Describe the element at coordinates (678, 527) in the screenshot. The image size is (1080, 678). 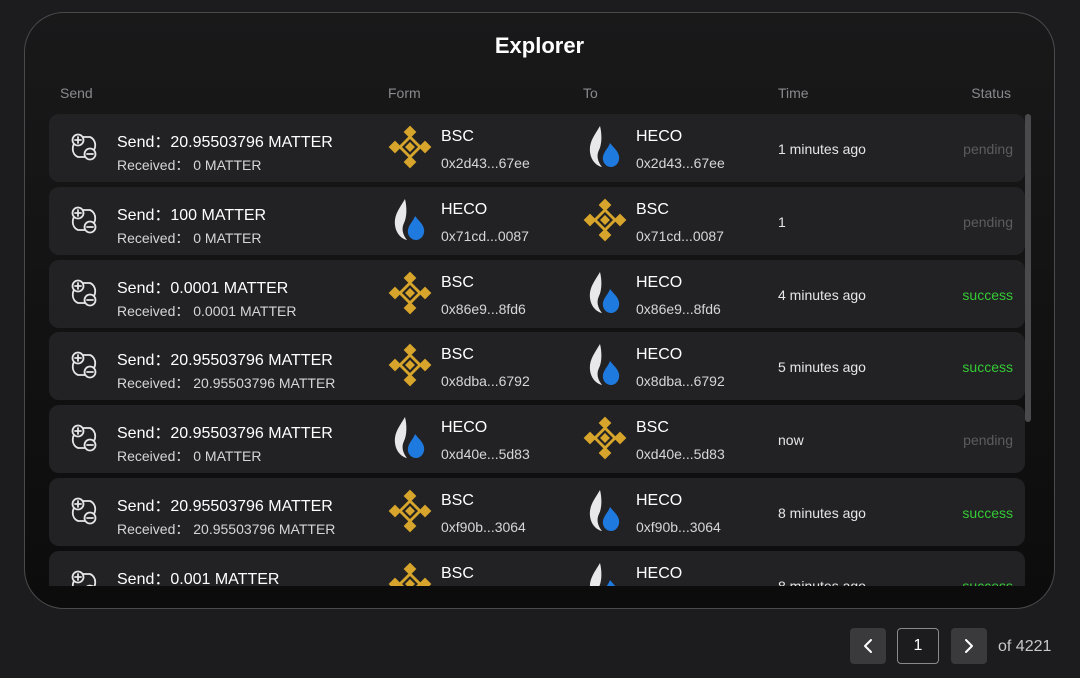
I see `to-address: 0xf90b...3064` at that location.